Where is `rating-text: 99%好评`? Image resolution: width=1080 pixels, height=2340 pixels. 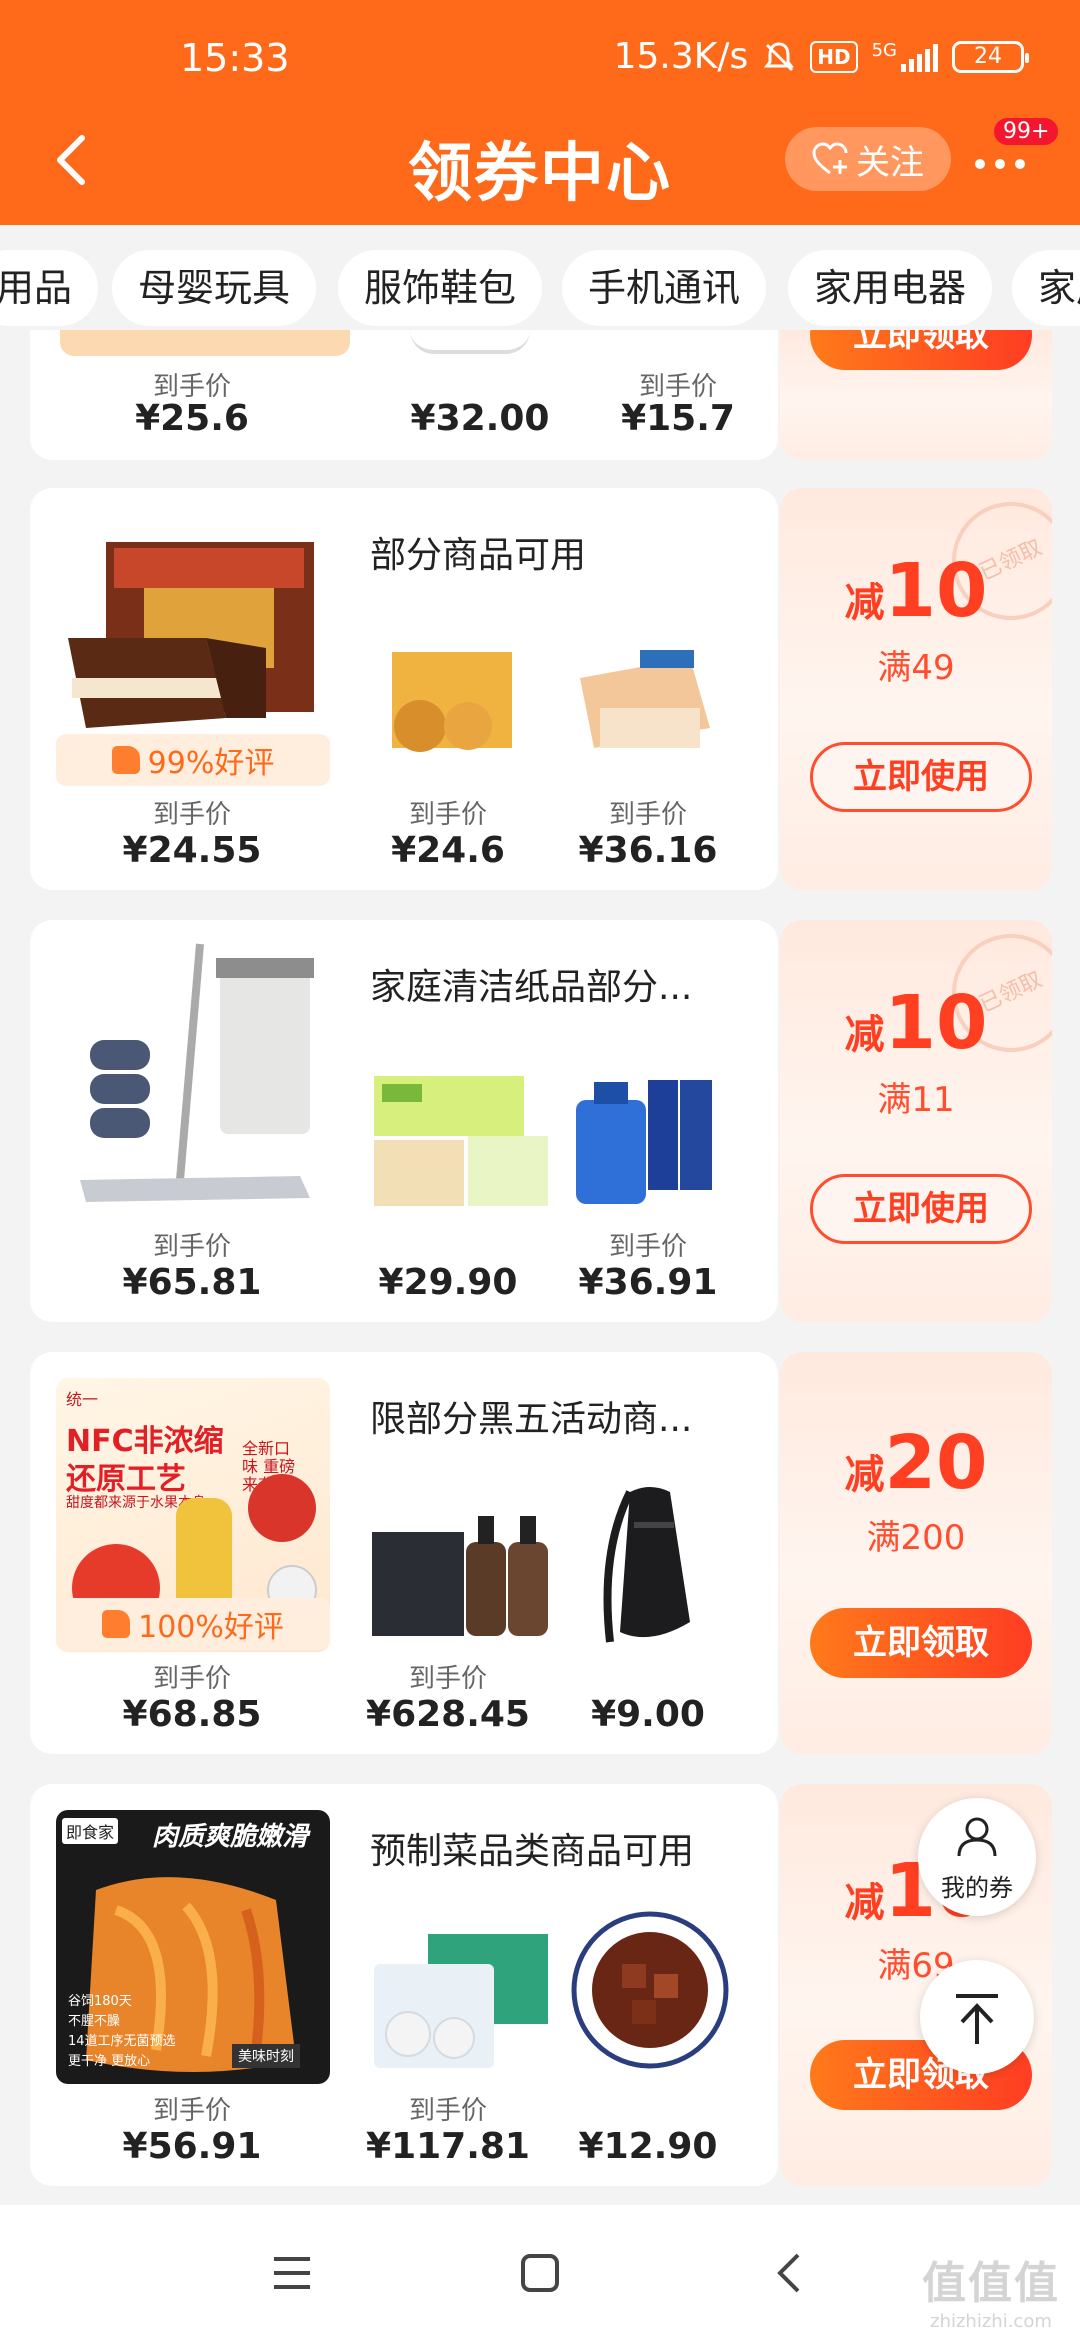
rating-text: 99%好评 is located at coordinates (211, 763).